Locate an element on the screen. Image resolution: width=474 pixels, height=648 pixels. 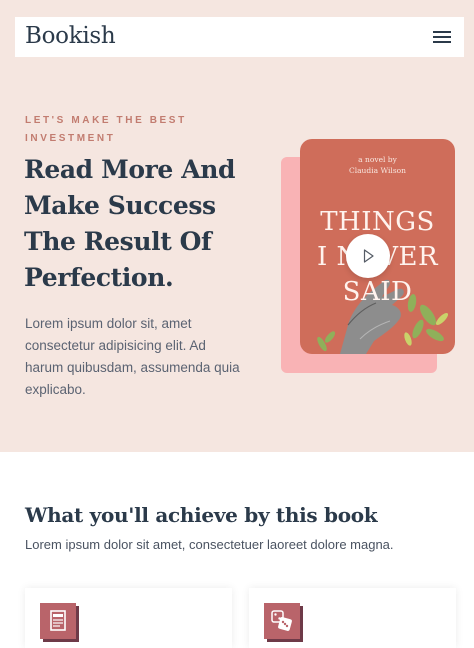
dice-icon is located at coordinates (282, 621).